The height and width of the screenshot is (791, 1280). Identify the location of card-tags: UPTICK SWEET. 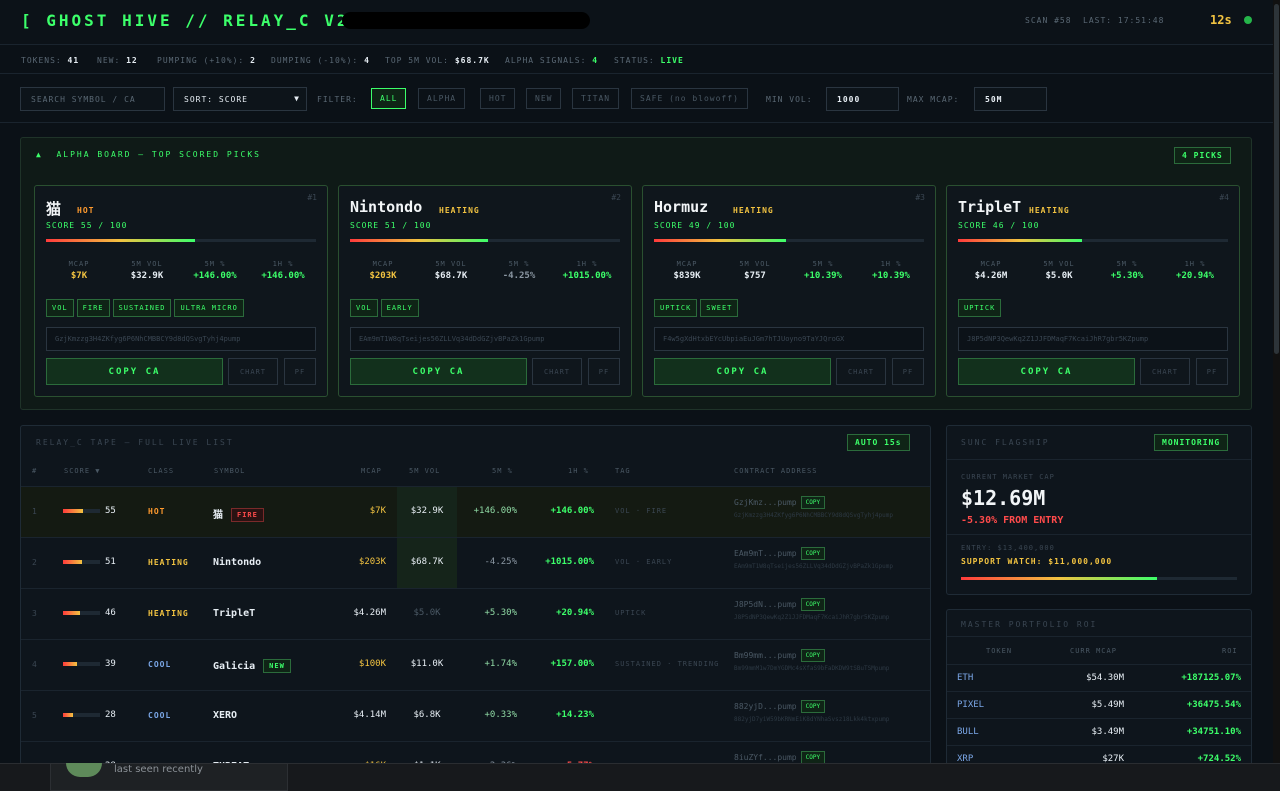
(697, 308).